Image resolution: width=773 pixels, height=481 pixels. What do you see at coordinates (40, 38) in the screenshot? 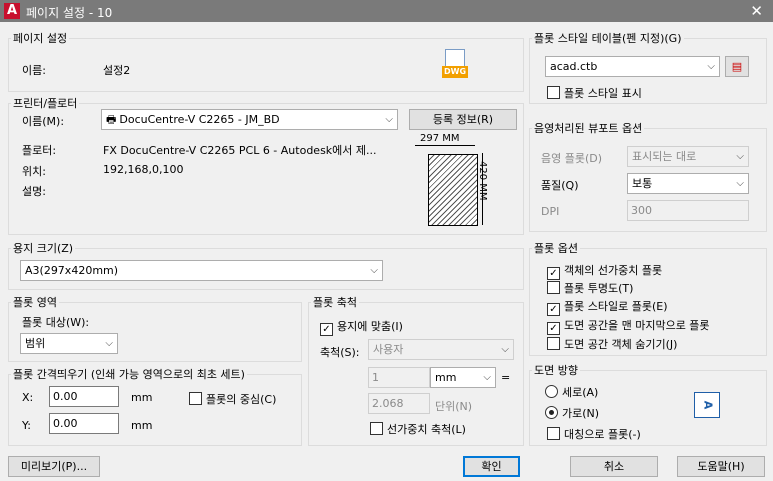
I see `page-setup-legend: 페이지 설정` at bounding box center [40, 38].